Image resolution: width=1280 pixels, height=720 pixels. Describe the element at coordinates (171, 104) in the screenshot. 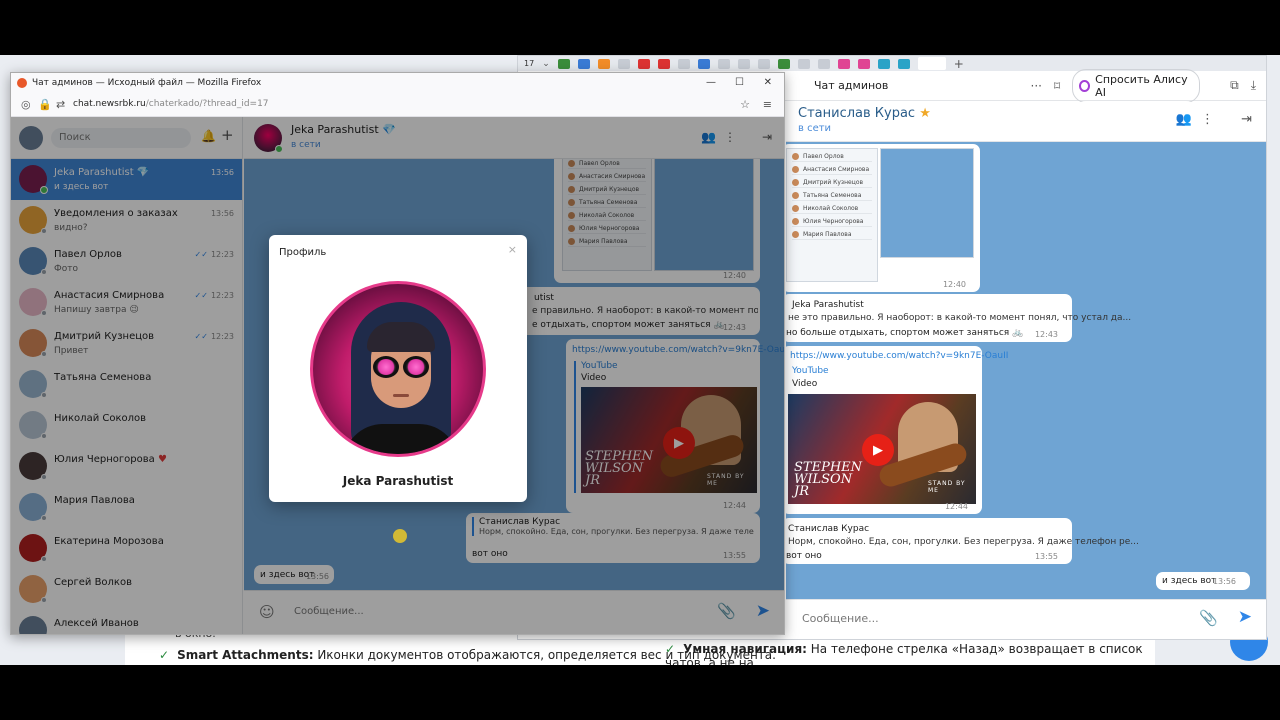

I see `url-text: chat.newsrbk.ru/chaterkado/?thread_id=17` at that location.